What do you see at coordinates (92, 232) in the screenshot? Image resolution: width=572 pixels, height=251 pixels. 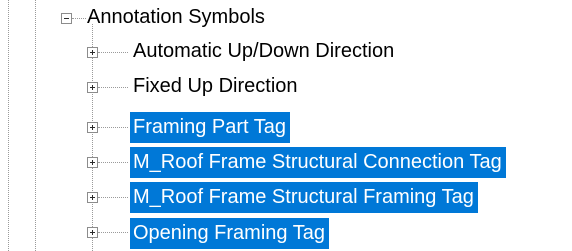 I see `expand-toggle-opening-framing-tag` at bounding box center [92, 232].